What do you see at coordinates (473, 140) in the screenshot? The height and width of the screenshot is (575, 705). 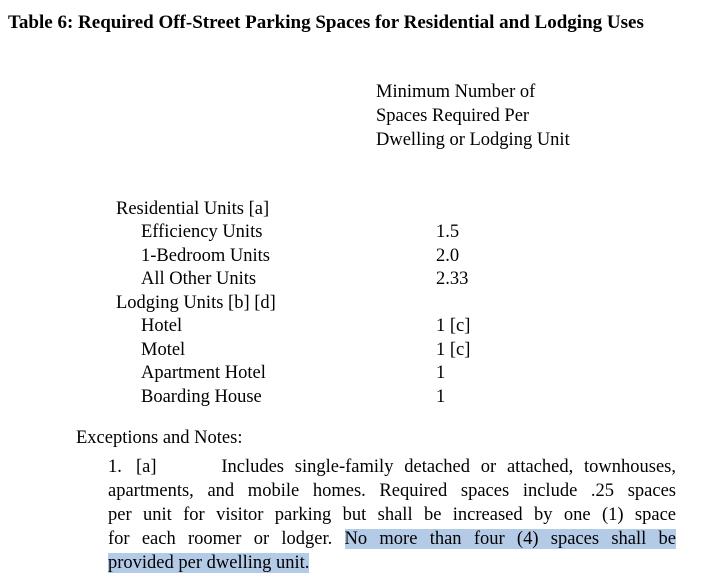 I see `column-header-line: Dwelling or Lodging Unit` at bounding box center [473, 140].